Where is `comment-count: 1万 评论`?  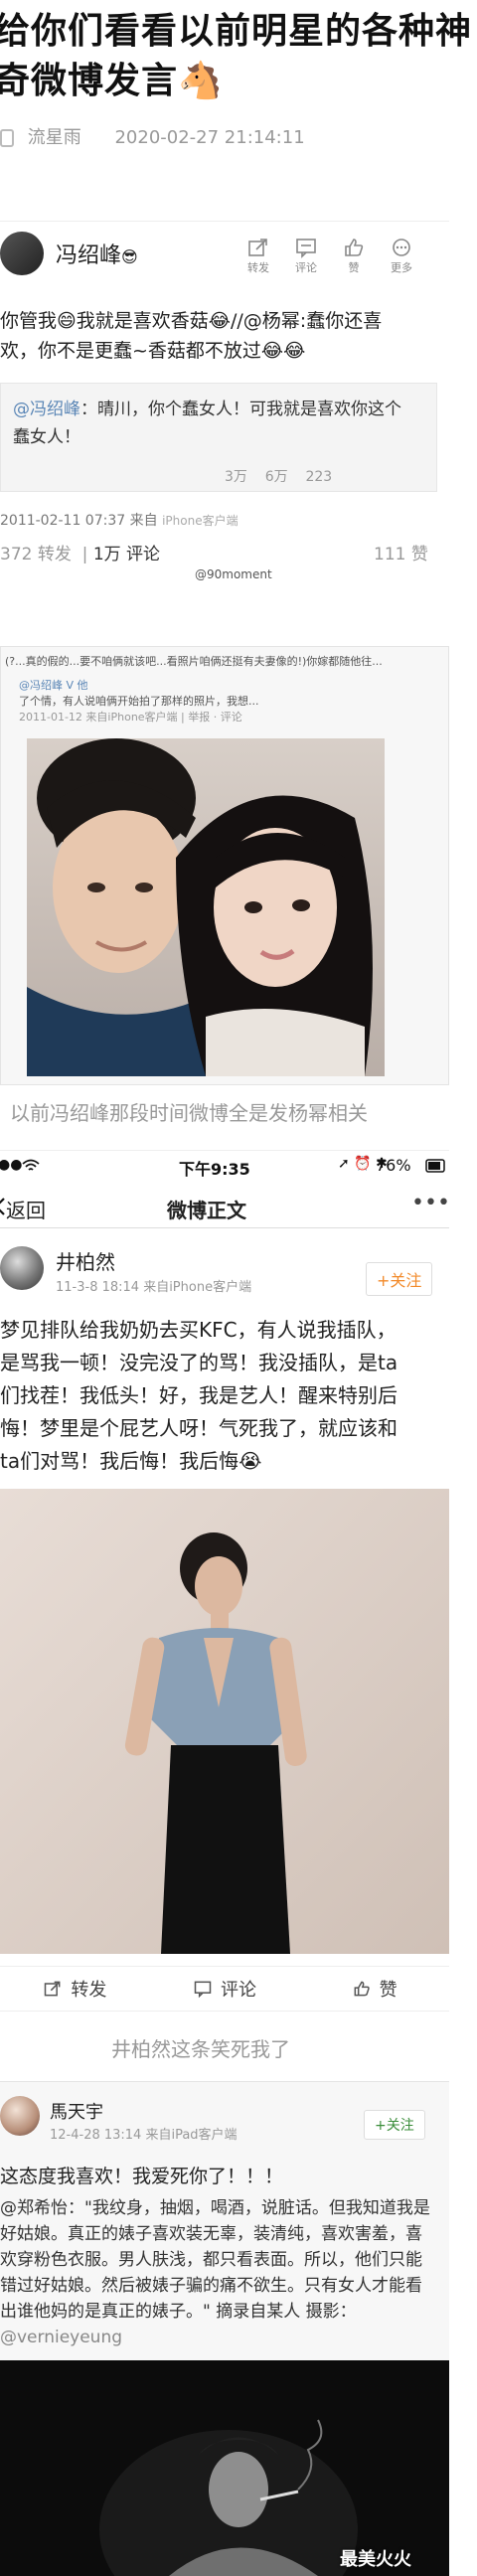
comment-count: 1万 评论 is located at coordinates (126, 554).